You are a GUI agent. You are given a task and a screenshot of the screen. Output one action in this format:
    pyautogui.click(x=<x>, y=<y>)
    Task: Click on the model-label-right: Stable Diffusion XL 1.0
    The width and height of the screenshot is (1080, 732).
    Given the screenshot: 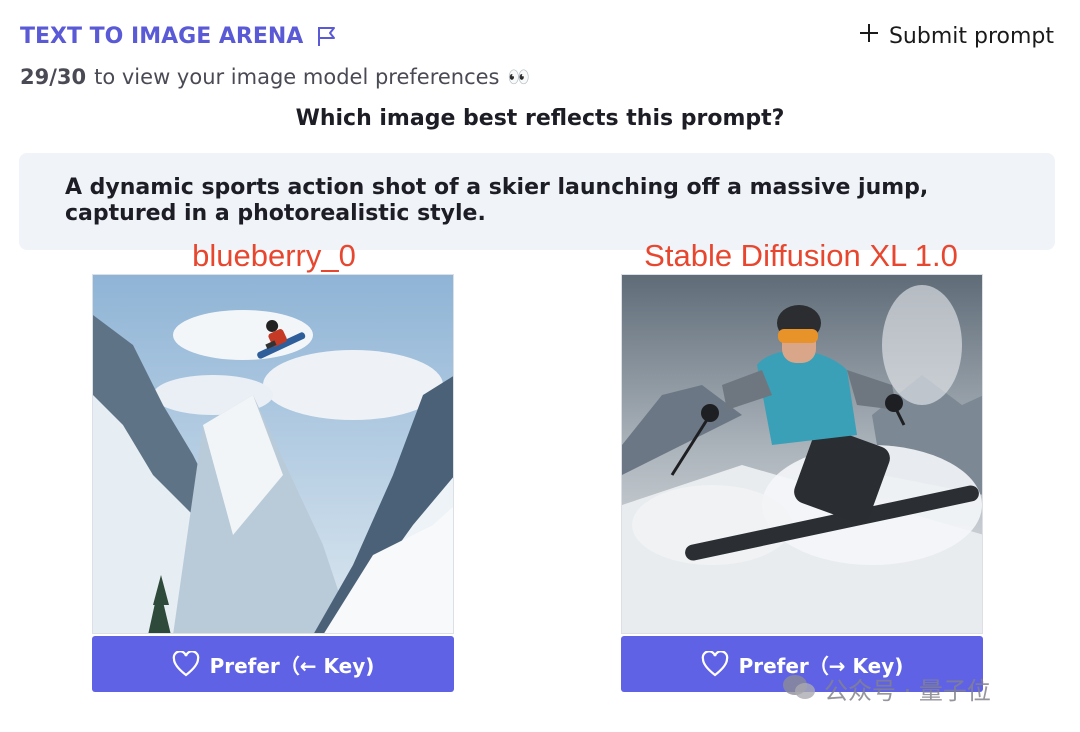 What is the action you would take?
    pyautogui.click(x=801, y=255)
    